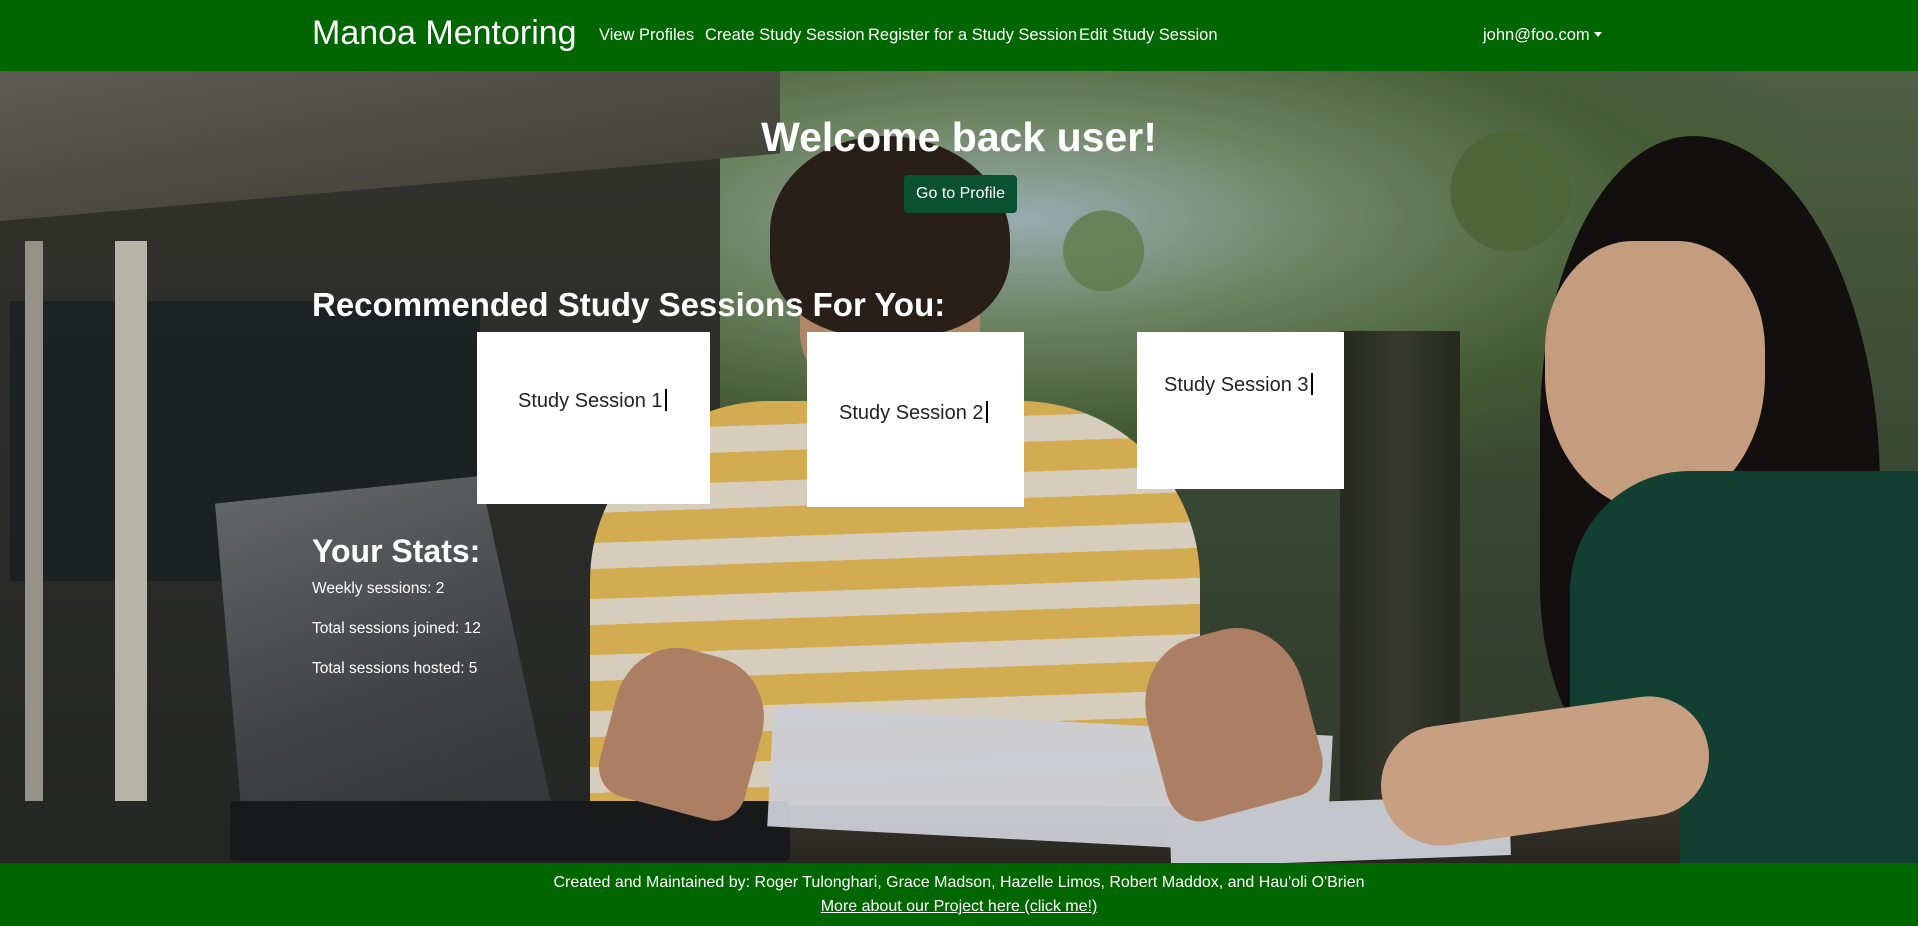  What do you see at coordinates (913, 413) in the screenshot?
I see `study-session-title: Study Session 2` at bounding box center [913, 413].